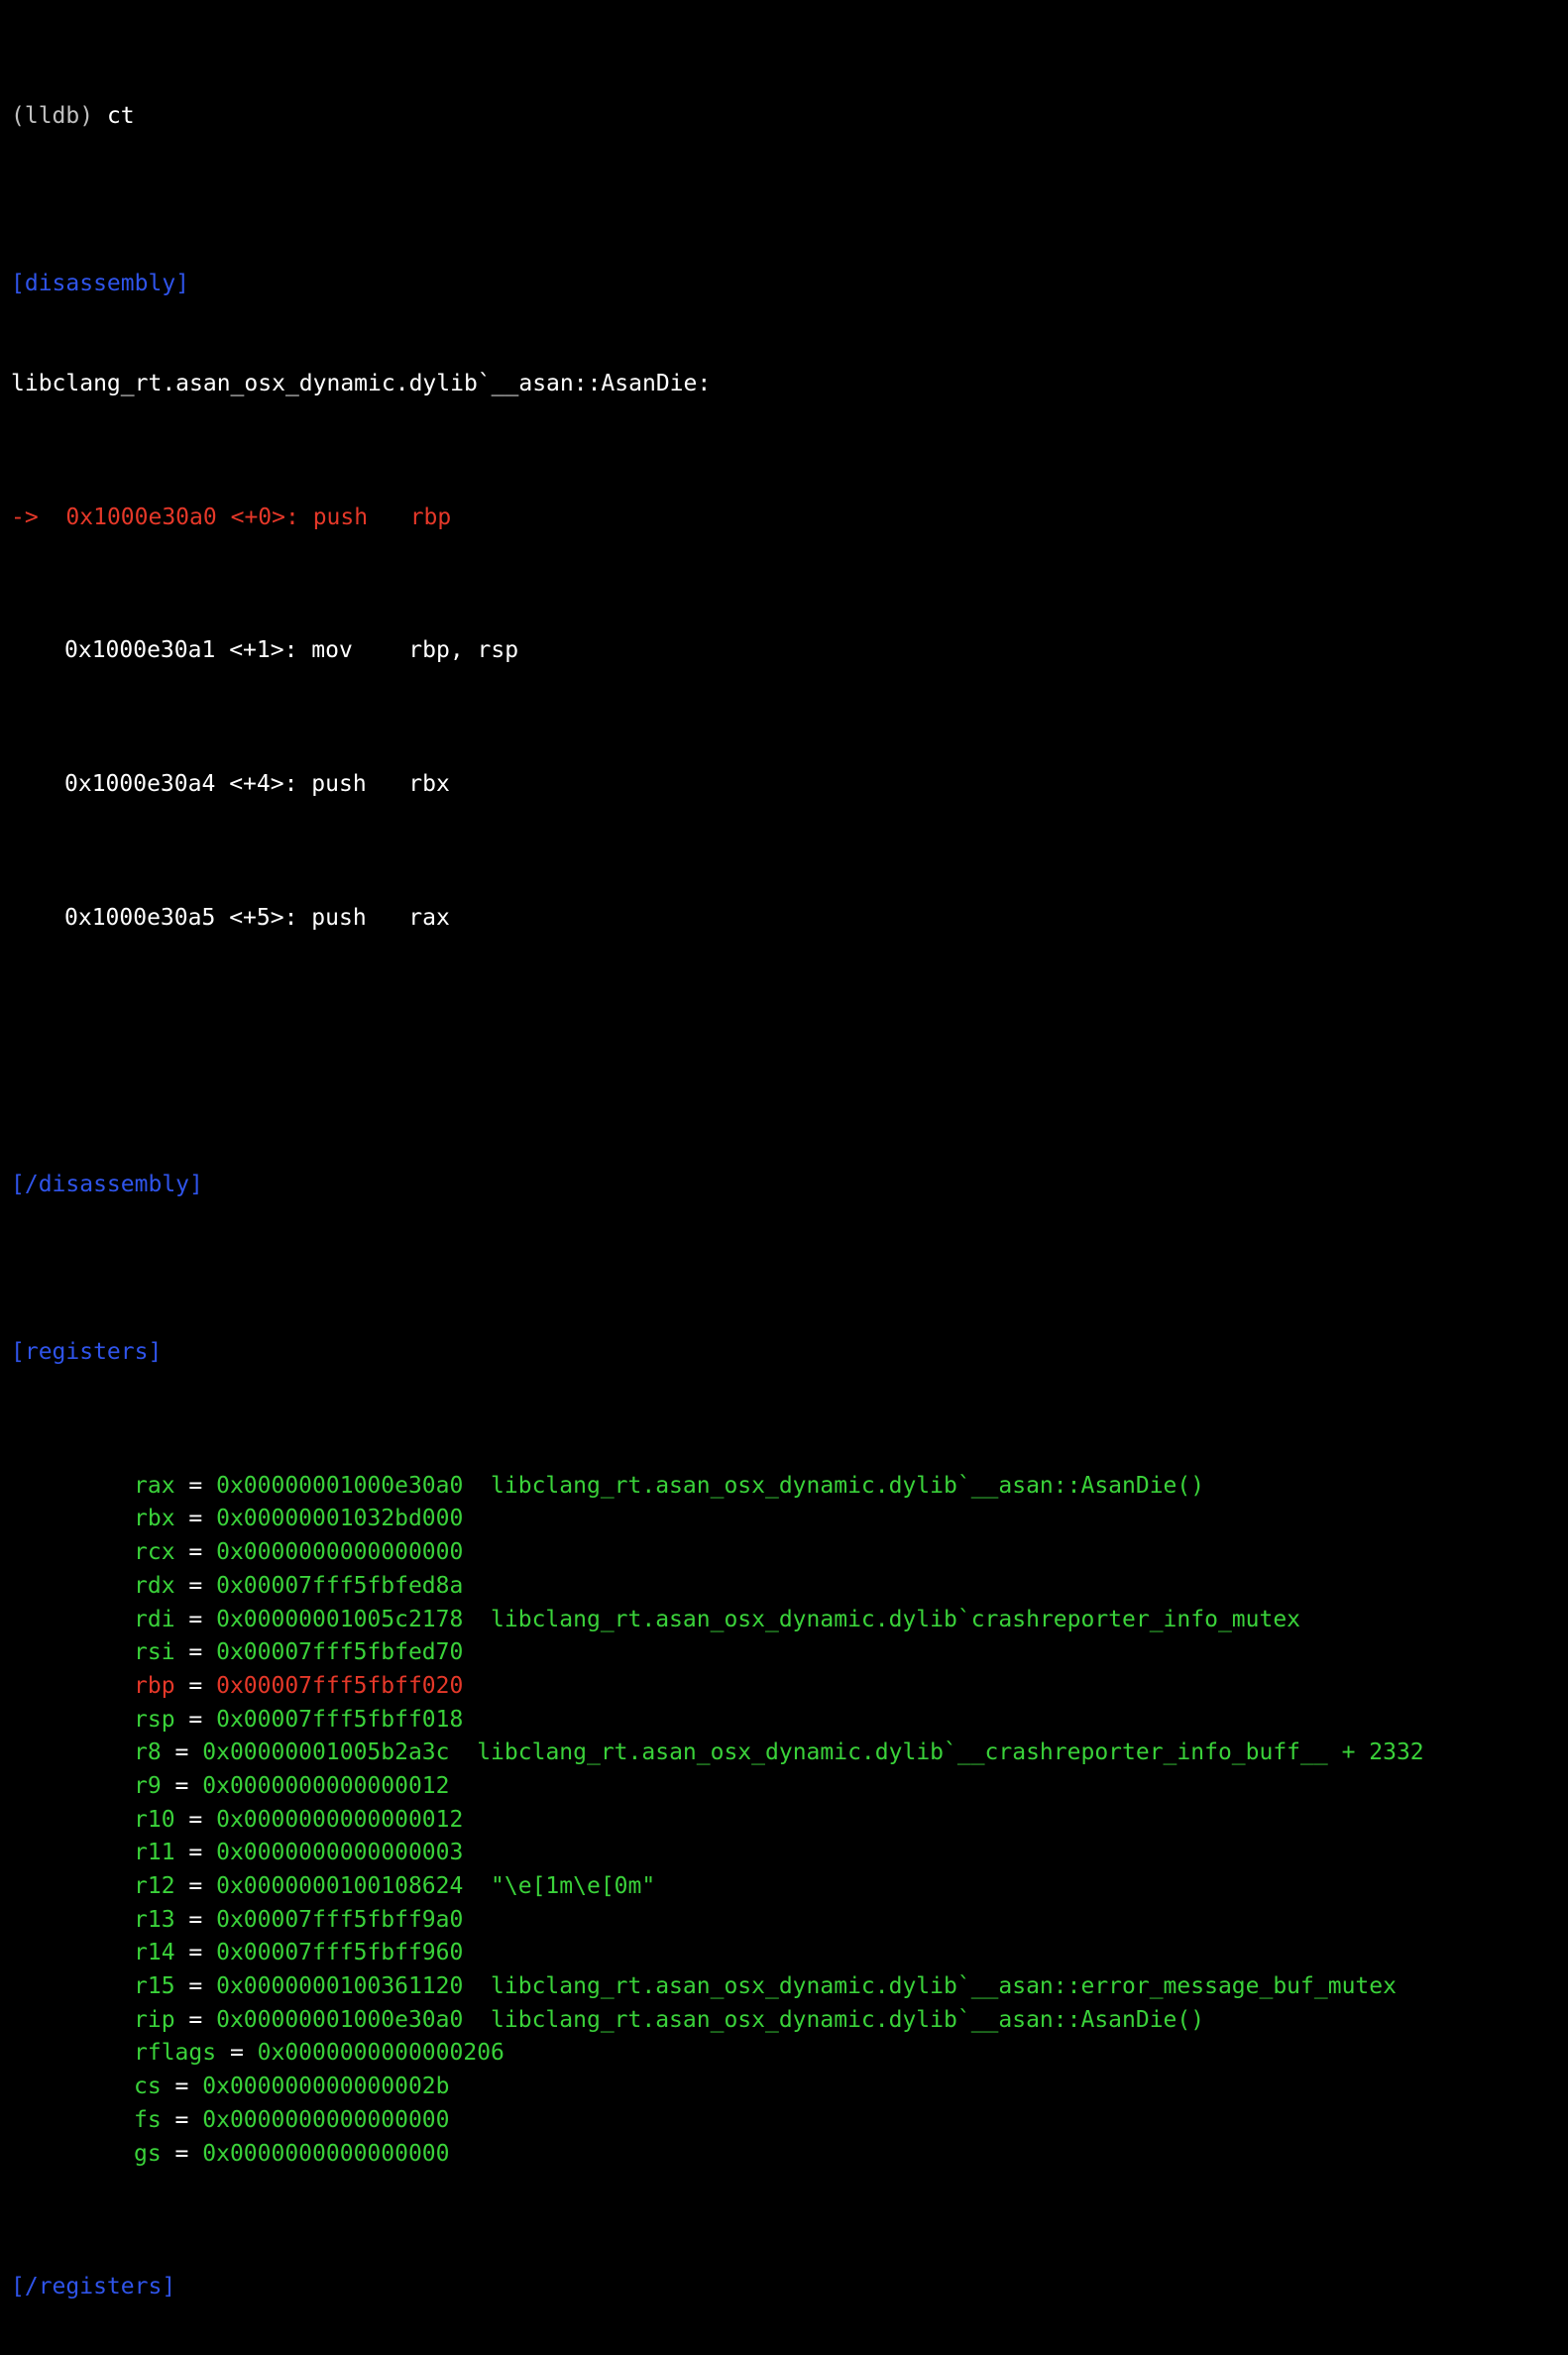  Describe the element at coordinates (784, 2121) in the screenshot. I see `register-row-fs: fs = 0x0000000000000000` at that location.